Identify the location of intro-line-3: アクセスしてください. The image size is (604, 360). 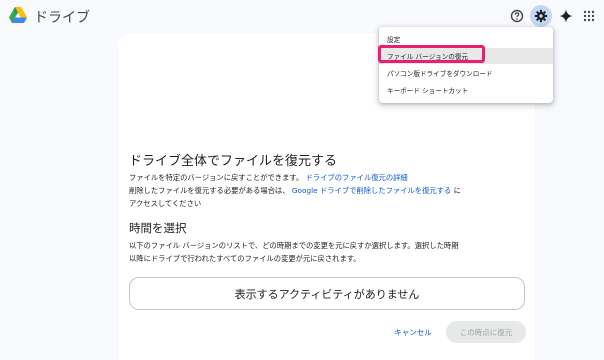
(165, 203).